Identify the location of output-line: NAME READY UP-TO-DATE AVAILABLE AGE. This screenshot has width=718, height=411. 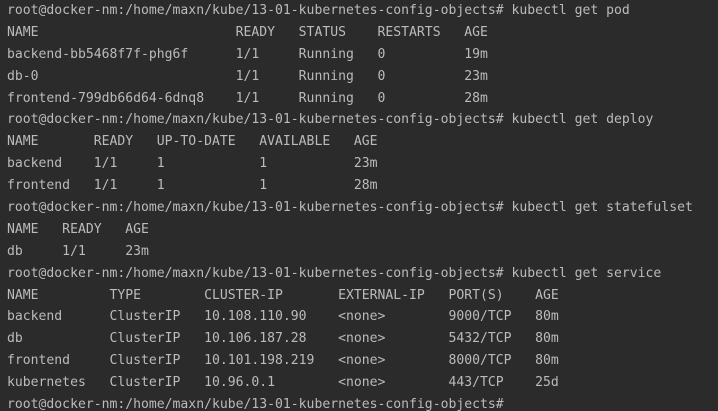
(192, 142).